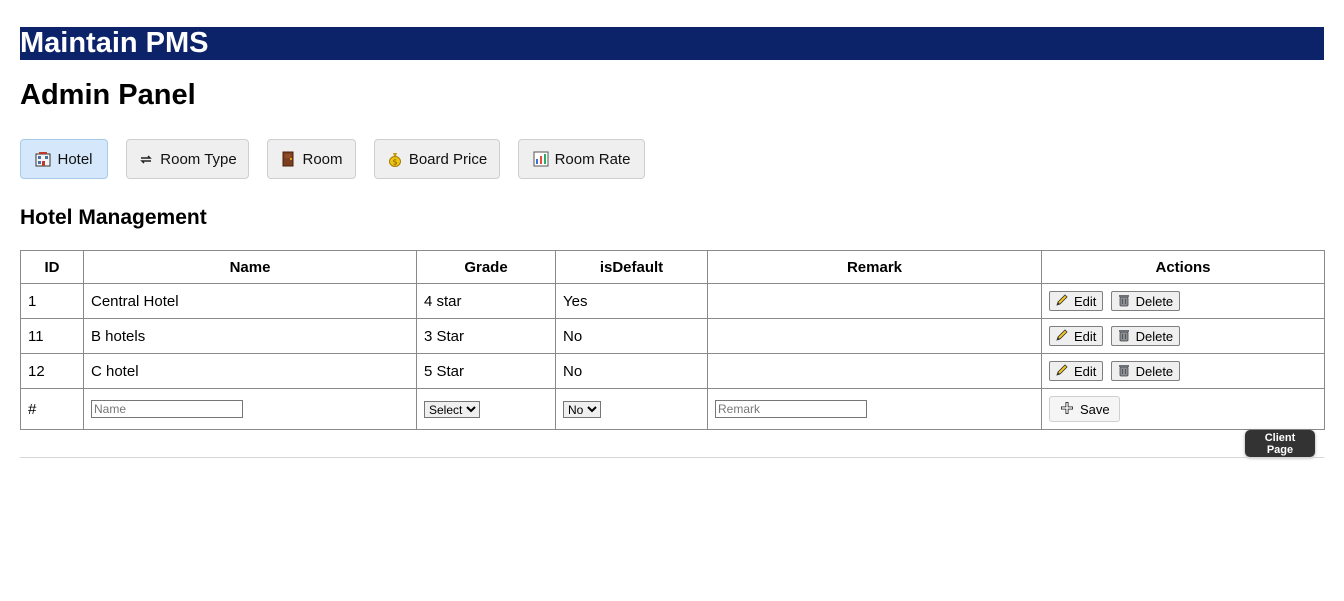 This screenshot has width=1344, height=601. I want to click on tab-room: Room, so click(311, 159).